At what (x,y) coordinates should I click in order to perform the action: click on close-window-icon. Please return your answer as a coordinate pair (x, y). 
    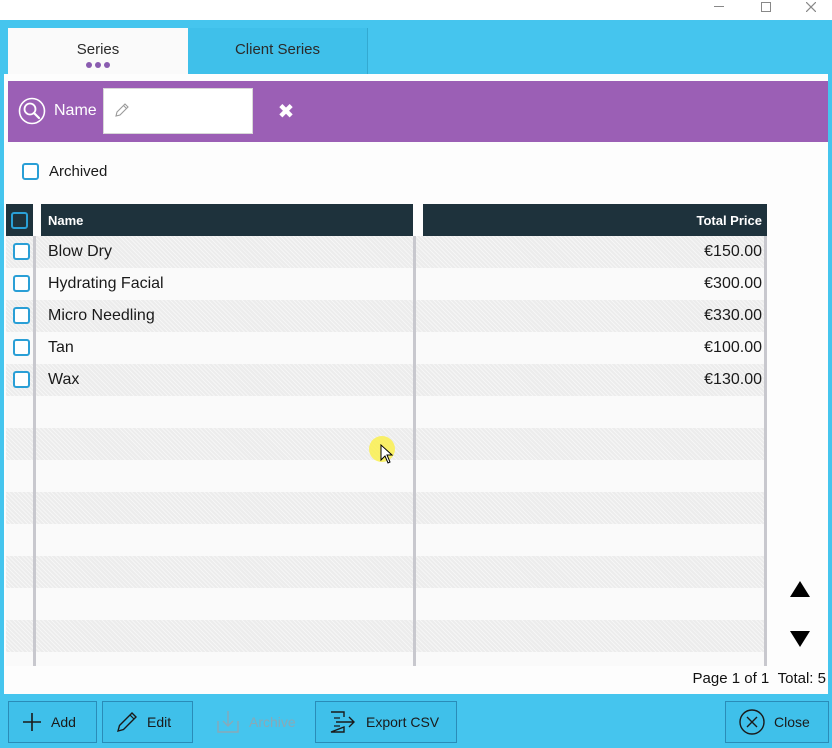
    Looking at the image, I should click on (811, 7).